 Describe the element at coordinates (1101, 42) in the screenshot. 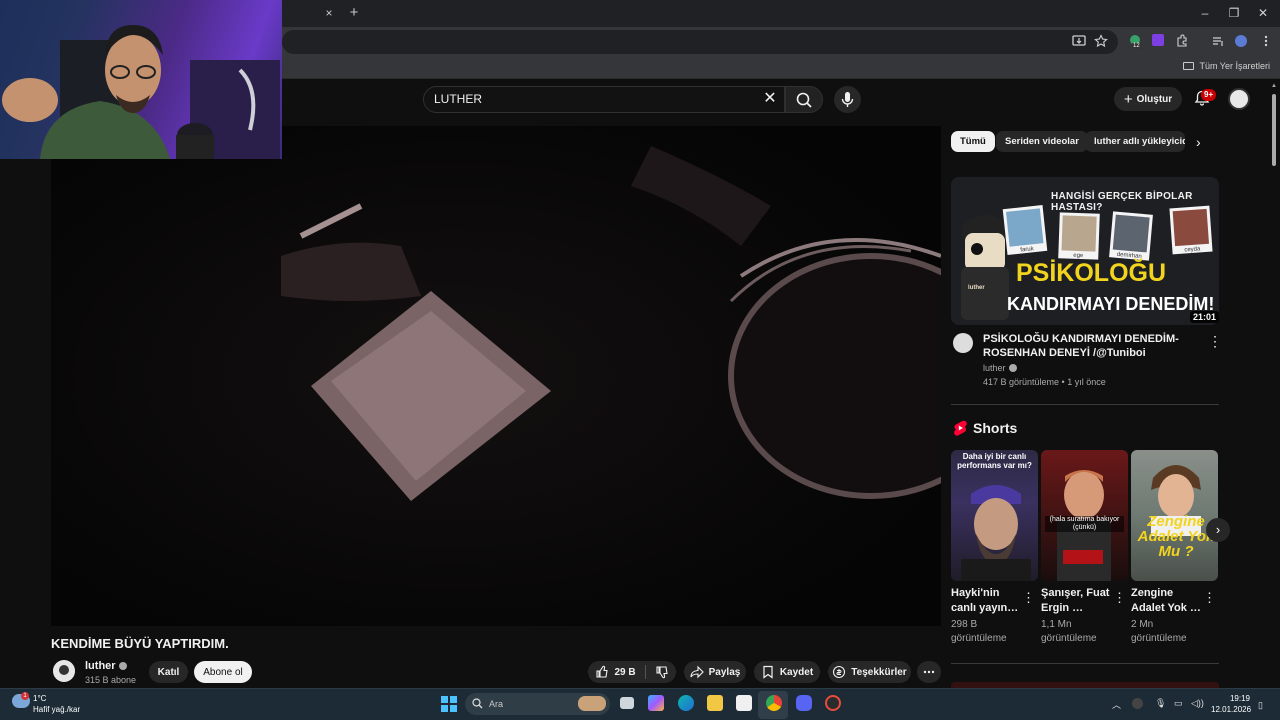

I see `bookmark-star-icon` at that location.